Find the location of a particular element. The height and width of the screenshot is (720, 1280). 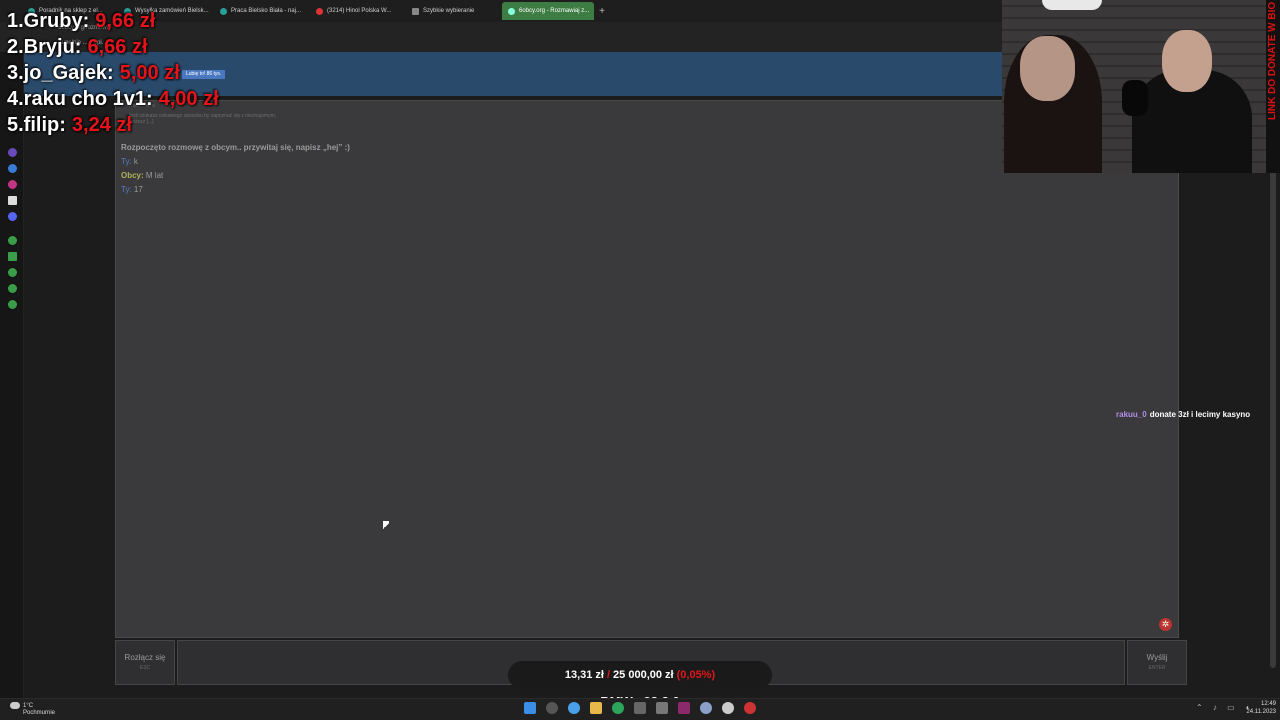

disconnect-button: Rozłącz się ESC is located at coordinates (145, 662).